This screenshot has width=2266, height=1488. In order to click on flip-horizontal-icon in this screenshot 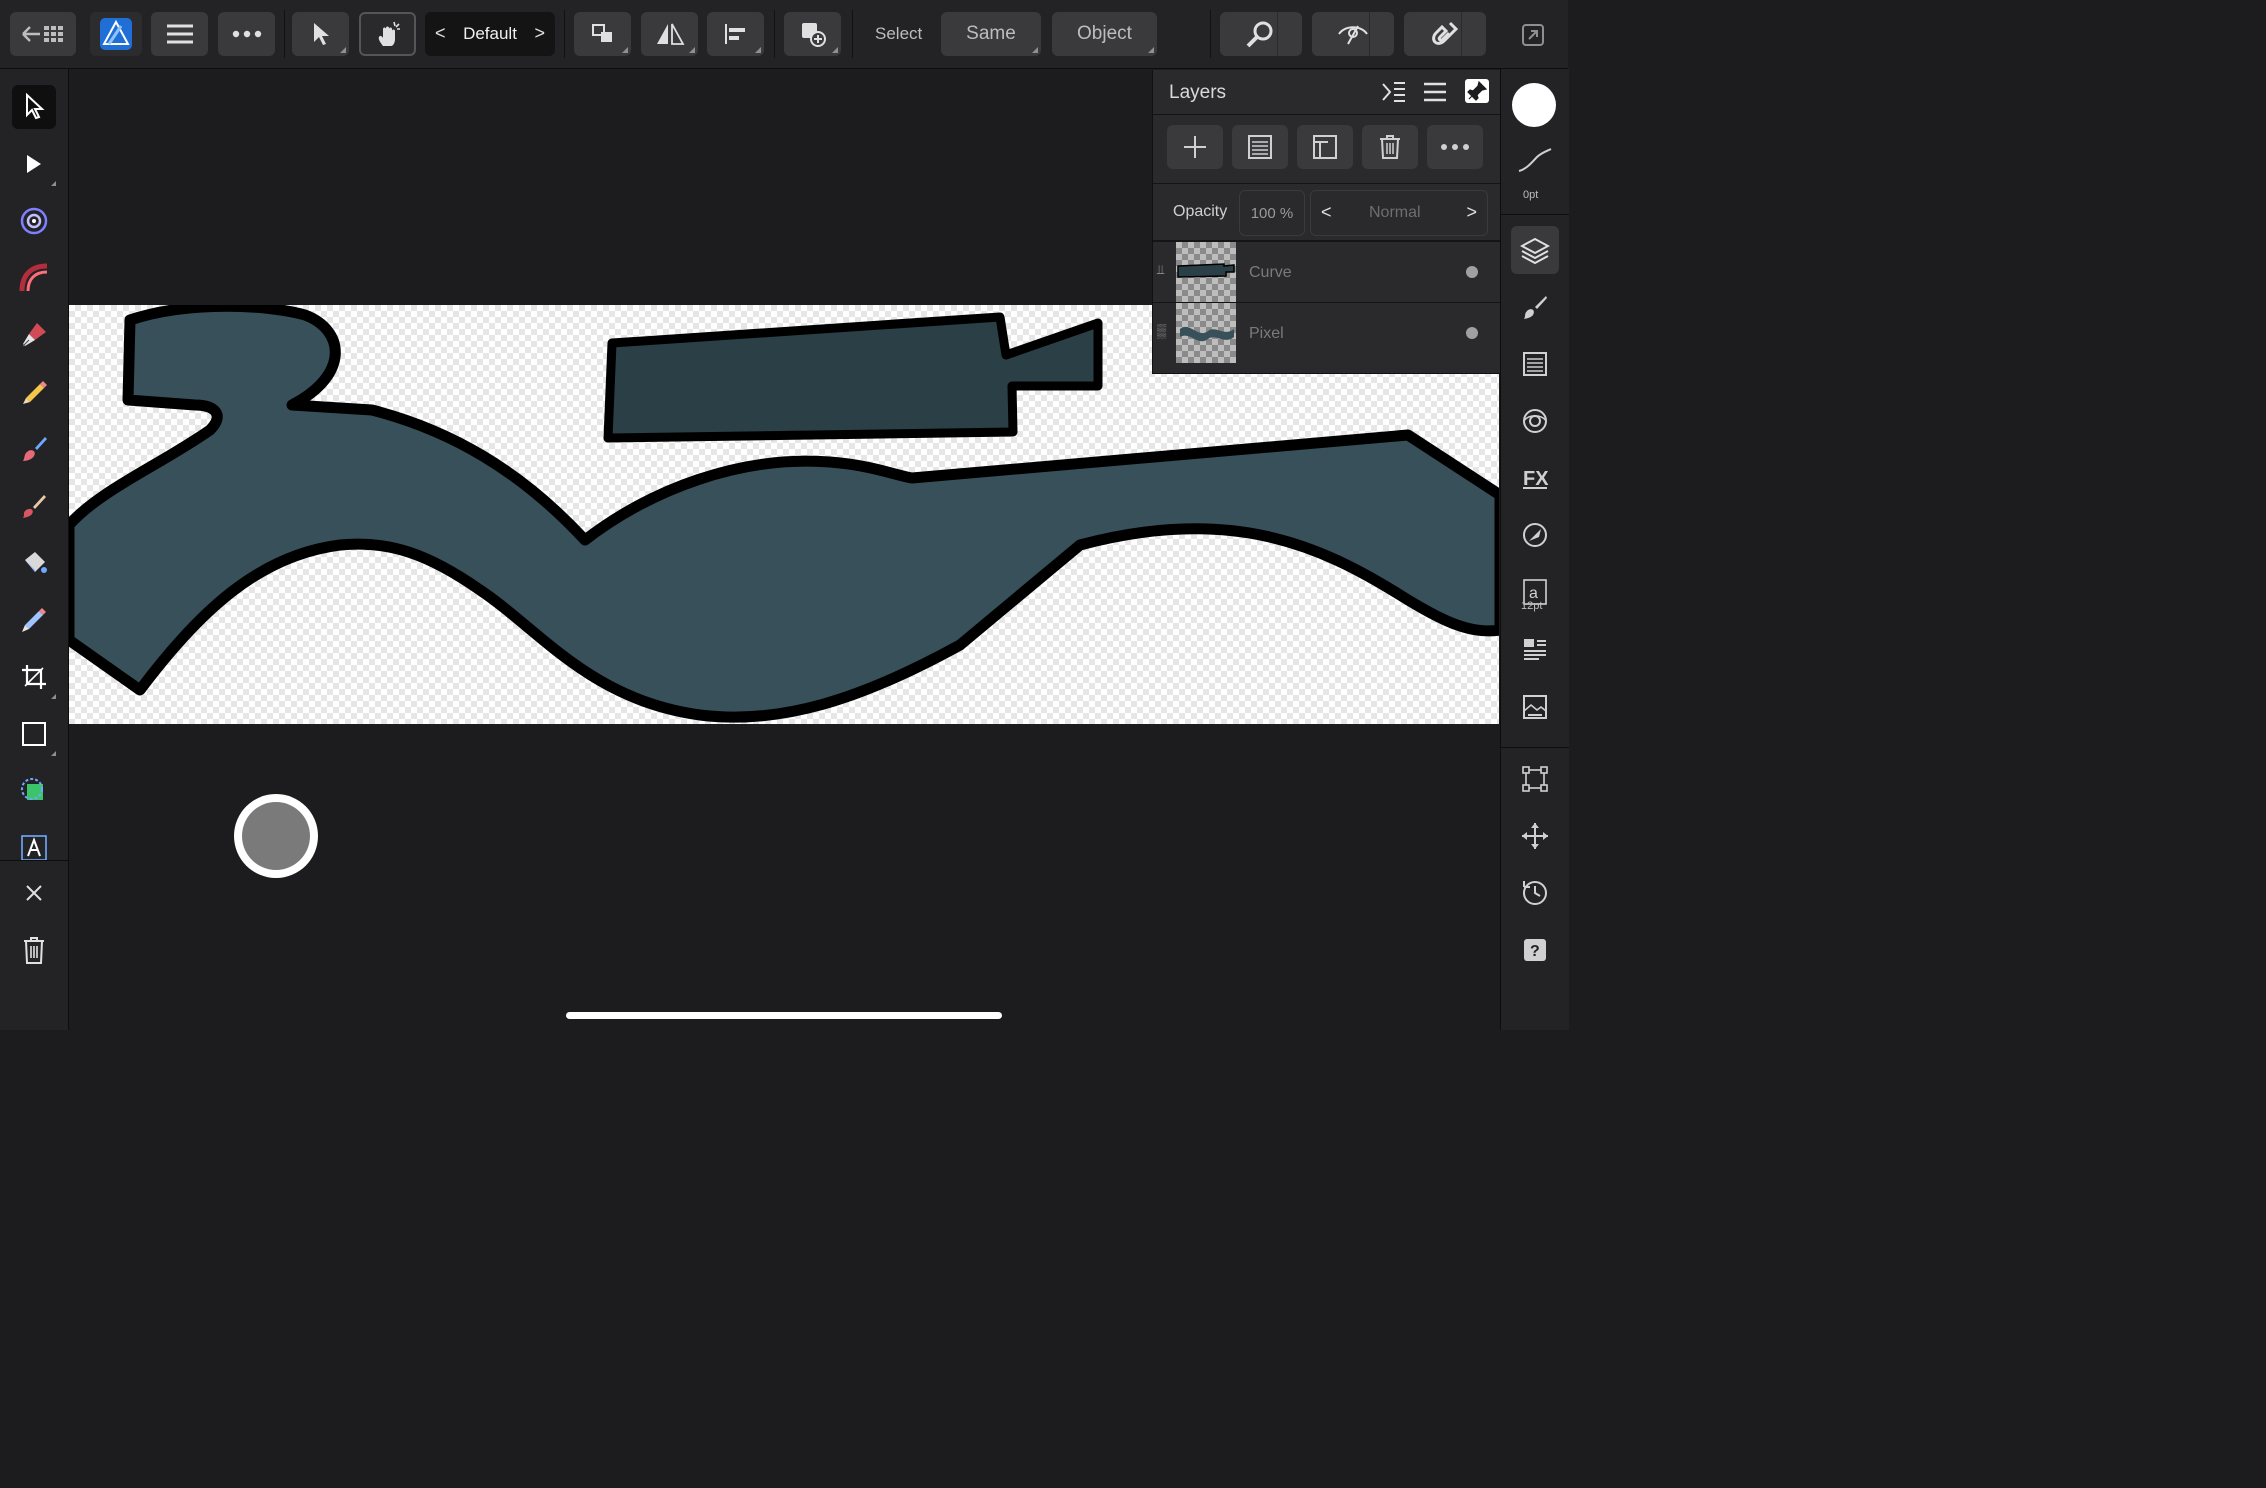, I will do `click(670, 34)`.